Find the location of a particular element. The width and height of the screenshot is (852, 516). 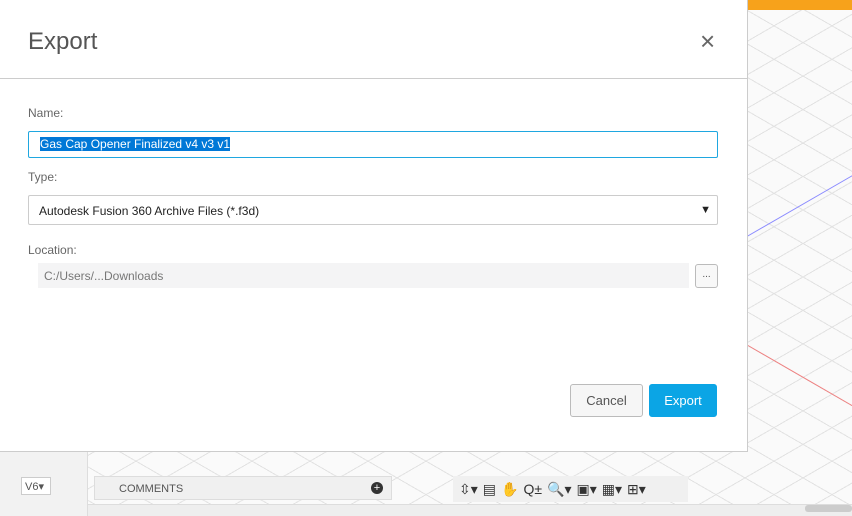

navigation-toolbar: ⇳▾ ▤ ✋ Q± 🔍▾ ▣▾ ▦▾ ⊞▾ is located at coordinates (570, 489).